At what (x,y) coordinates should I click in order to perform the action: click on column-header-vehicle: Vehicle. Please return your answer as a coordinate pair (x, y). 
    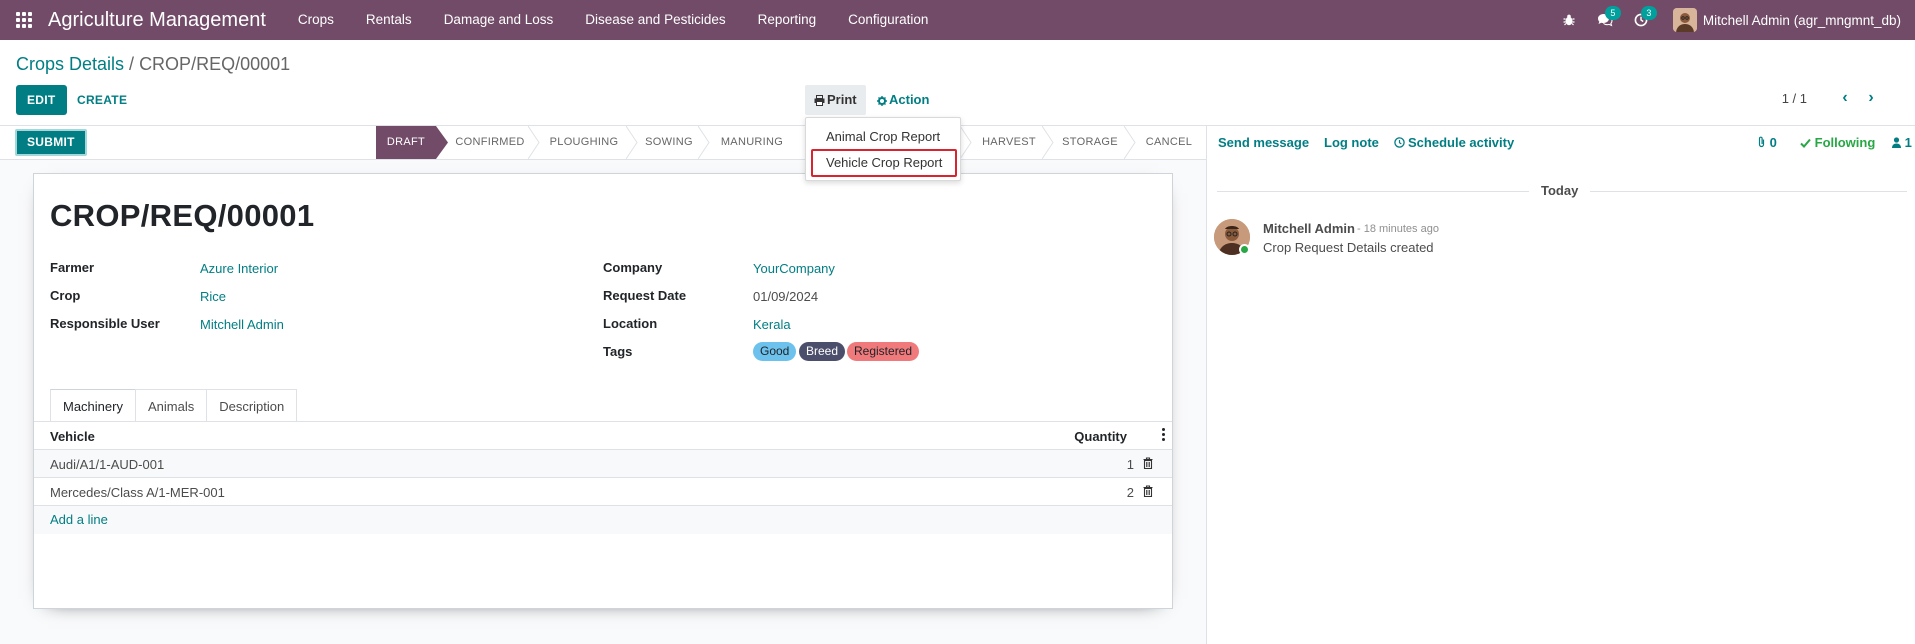
    Looking at the image, I should click on (72, 436).